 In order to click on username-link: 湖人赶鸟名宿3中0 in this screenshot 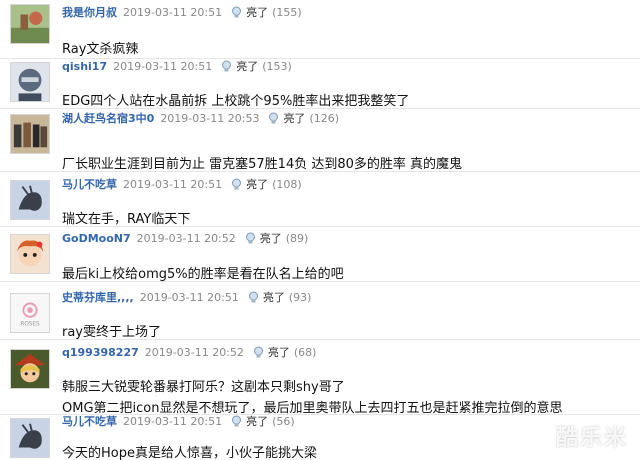, I will do `click(108, 118)`.